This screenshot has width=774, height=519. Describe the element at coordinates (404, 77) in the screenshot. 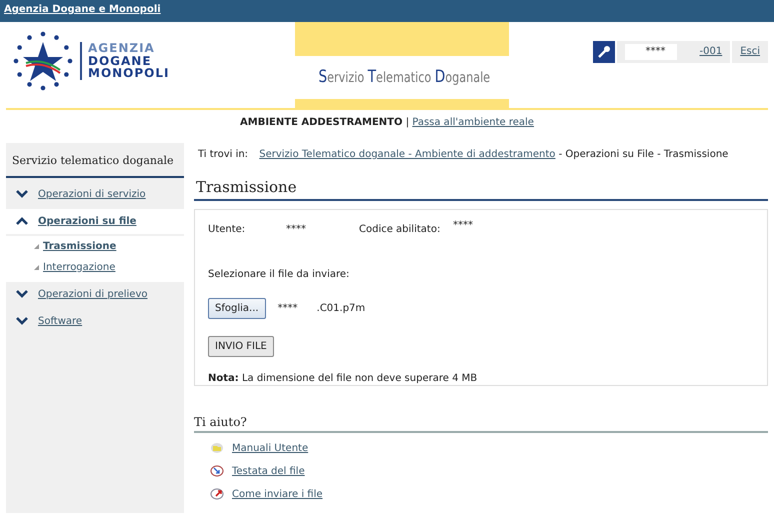

I see `service-title: Servizio Telematico Doganale` at that location.